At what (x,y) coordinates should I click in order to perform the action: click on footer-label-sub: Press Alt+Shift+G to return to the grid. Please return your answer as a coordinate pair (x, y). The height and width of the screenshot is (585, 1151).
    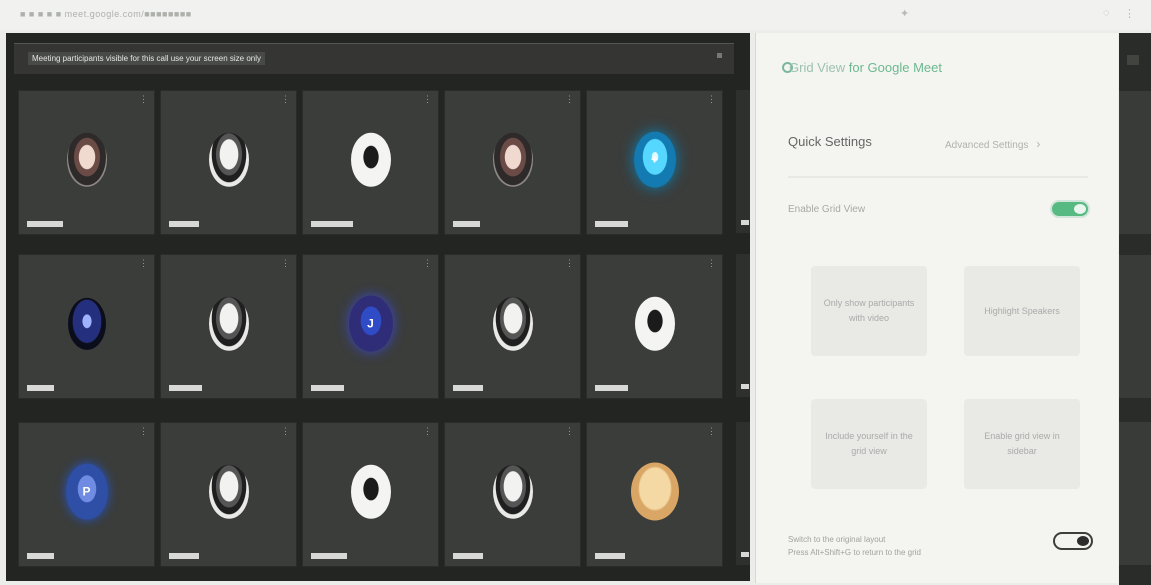
    Looking at the image, I should click on (854, 552).